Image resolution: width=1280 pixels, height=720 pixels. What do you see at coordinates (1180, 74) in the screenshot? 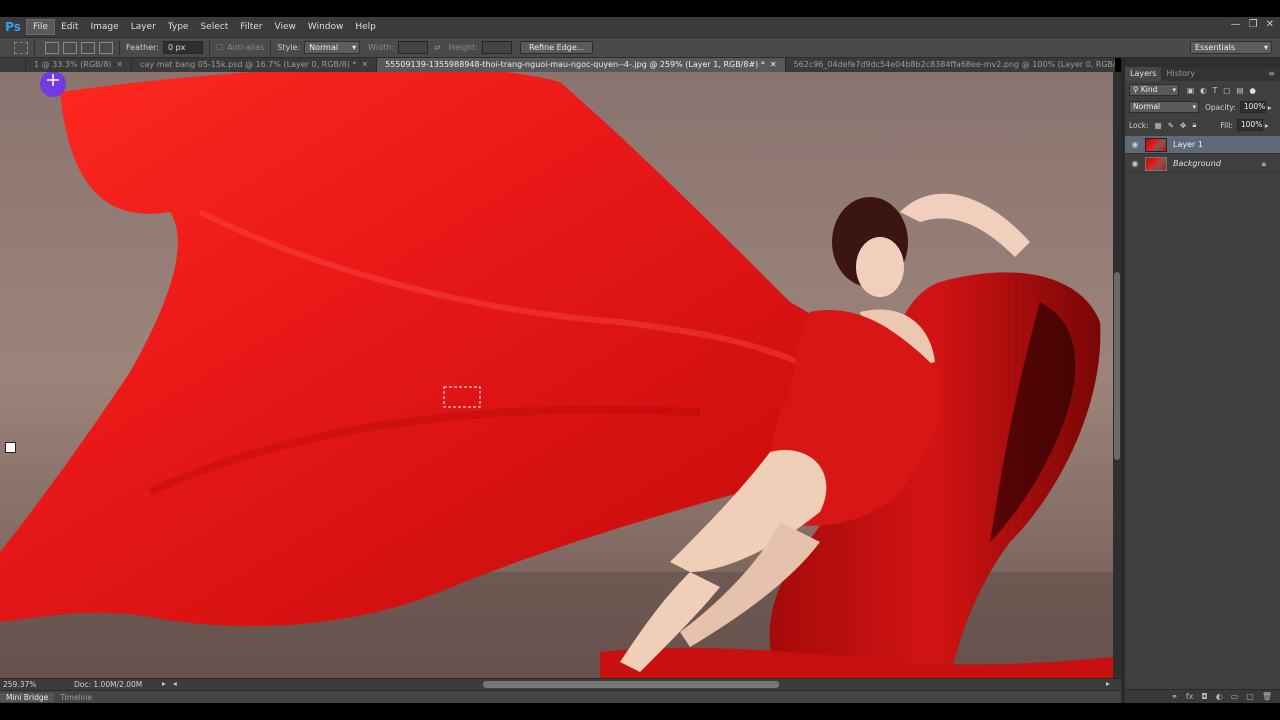
I see `tab-history: History` at bounding box center [1180, 74].